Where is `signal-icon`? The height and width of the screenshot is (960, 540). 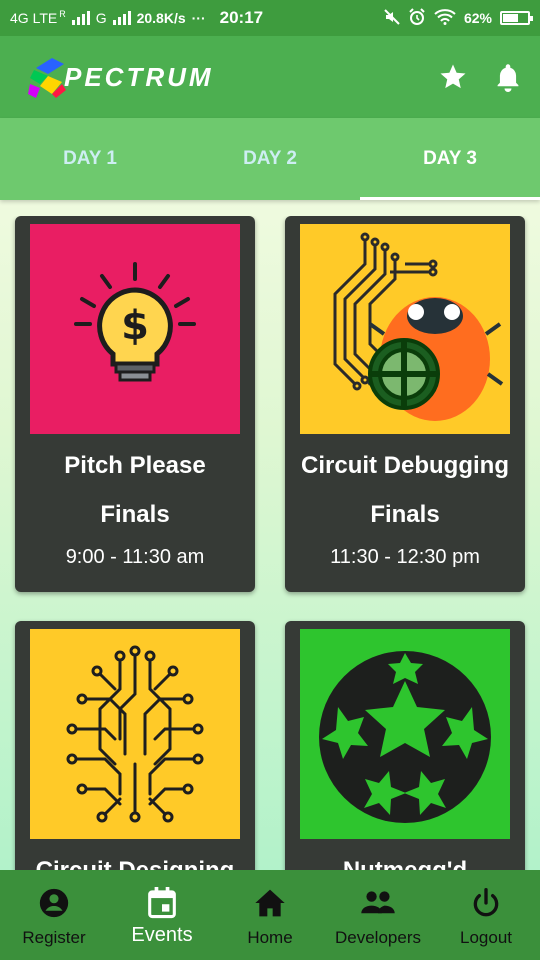
signal-icon is located at coordinates (80, 18).